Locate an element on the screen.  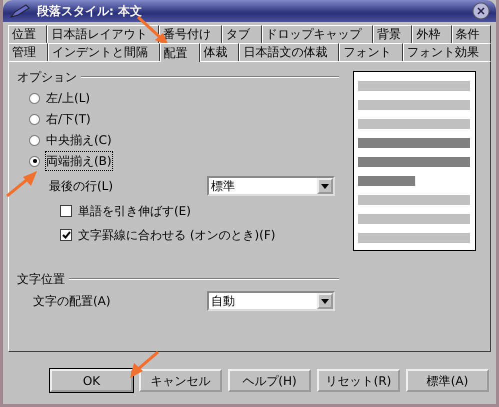
tab: インデントと間隔 is located at coordinates (104, 52).